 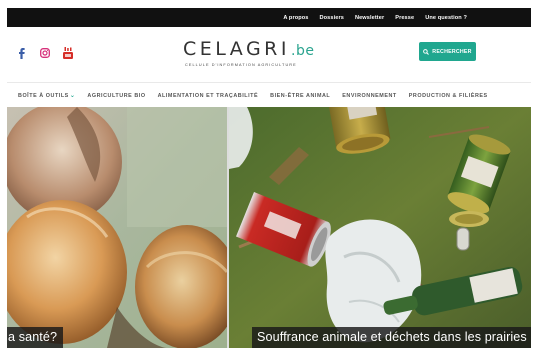 I want to click on logo-tagline: CELLULE D'INFORMATION AGRICULTURE, so click(x=241, y=65).